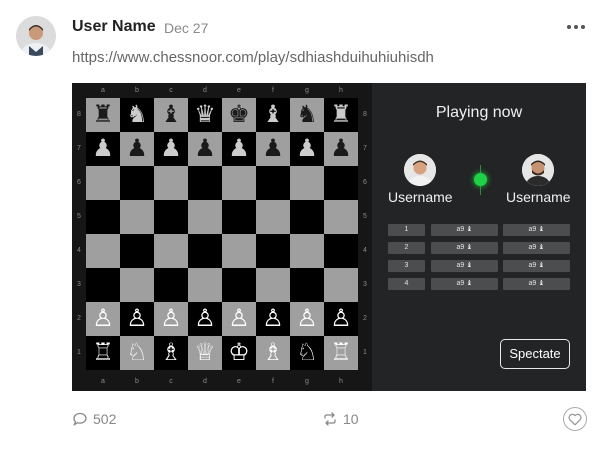 The width and height of the screenshot is (604, 449). What do you see at coordinates (340, 419) in the screenshot?
I see `reposts-stat: 10` at bounding box center [340, 419].